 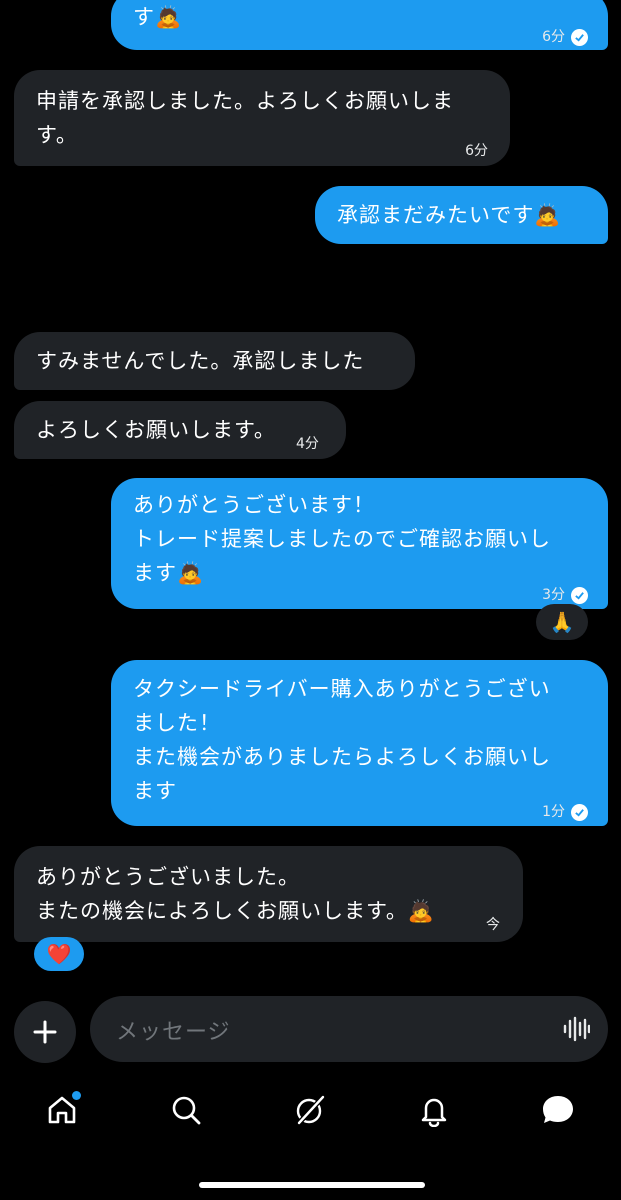 I want to click on message-text-line: 承認まだみたいです🙇, so click(x=449, y=215).